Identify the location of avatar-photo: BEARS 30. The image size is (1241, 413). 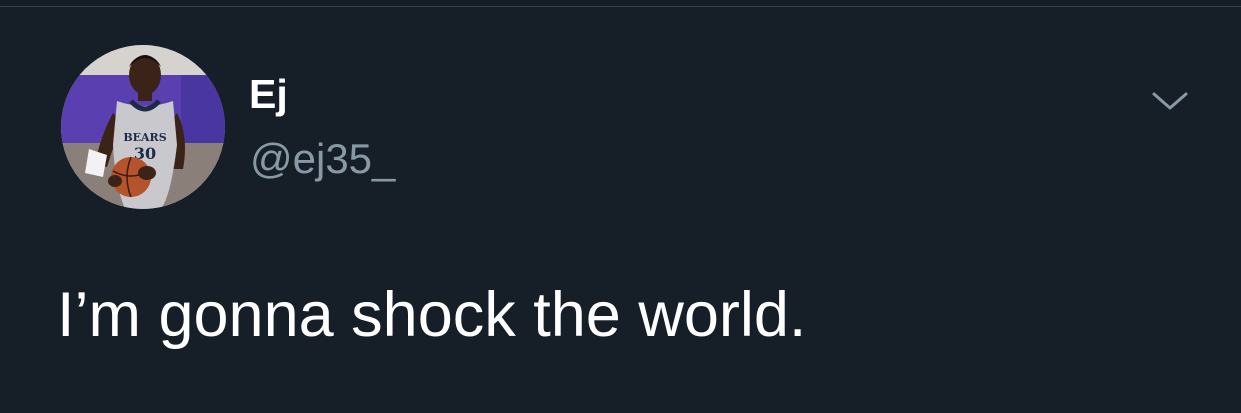
(143, 127).